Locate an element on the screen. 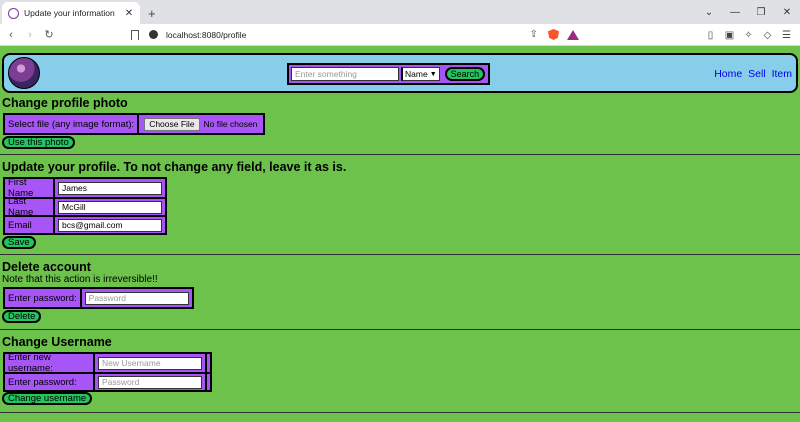 This screenshot has width=800, height=422. save-button: Save is located at coordinates (19, 242).